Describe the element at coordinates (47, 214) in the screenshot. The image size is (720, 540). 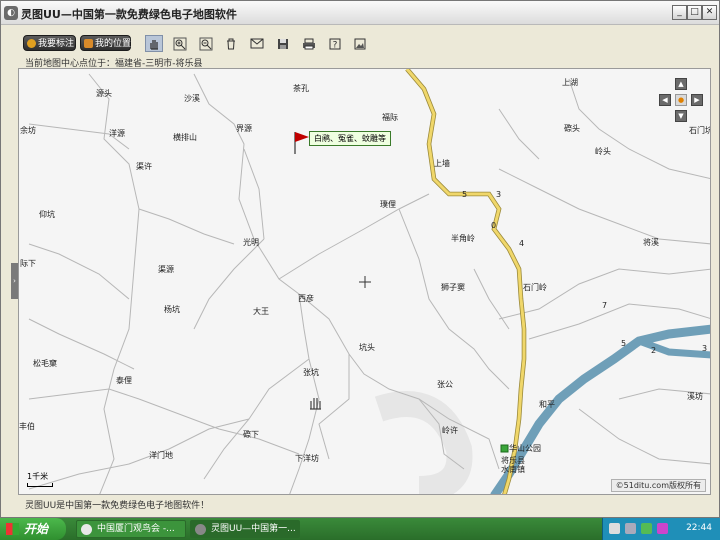
I see `place-label: 仰坑` at that location.